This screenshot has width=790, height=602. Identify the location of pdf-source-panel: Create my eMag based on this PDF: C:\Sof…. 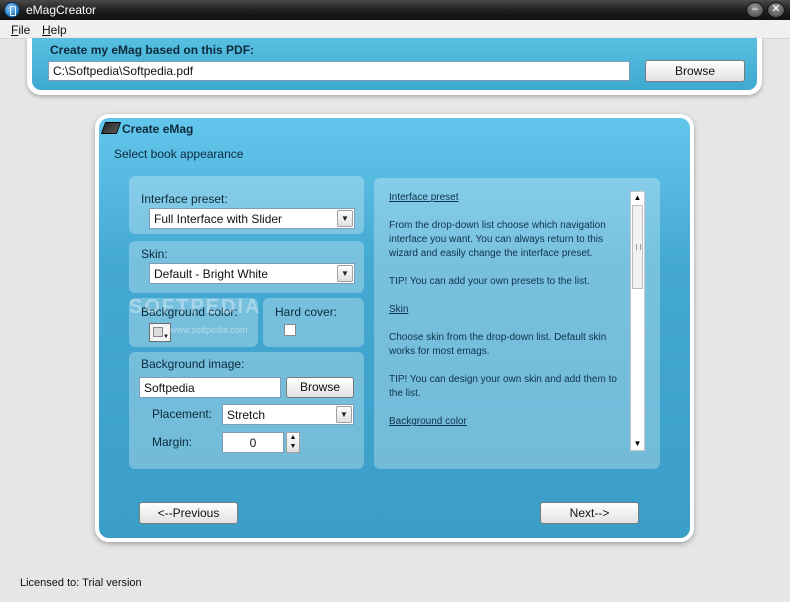
(394, 66).